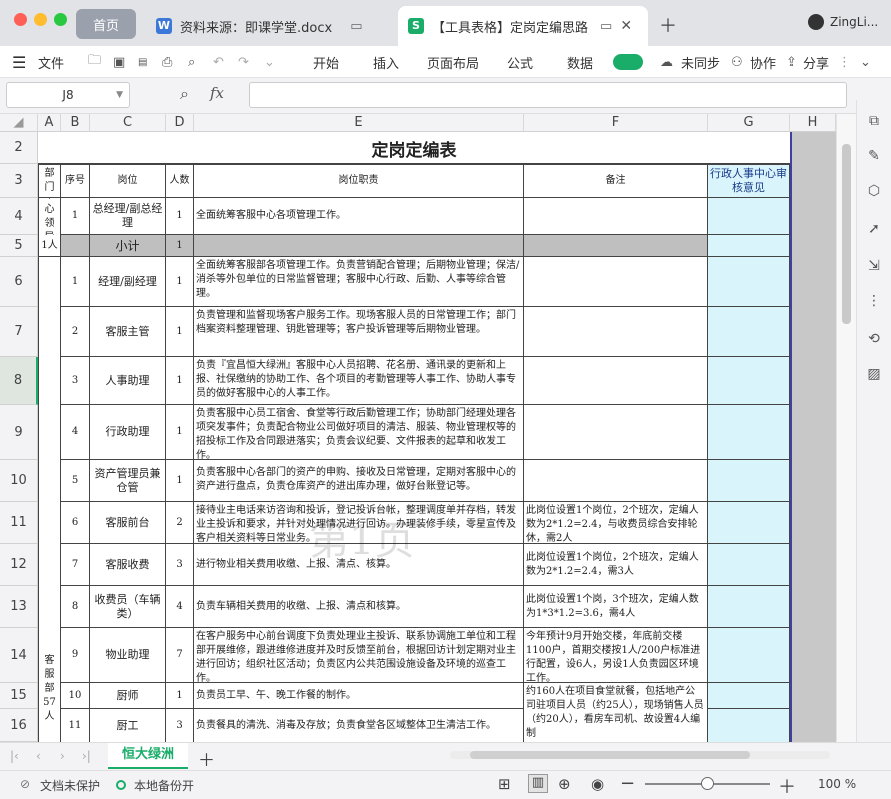 This screenshot has width=891, height=799. What do you see at coordinates (846, 234) in the screenshot?
I see `vertical-scroll-thumb` at bounding box center [846, 234].